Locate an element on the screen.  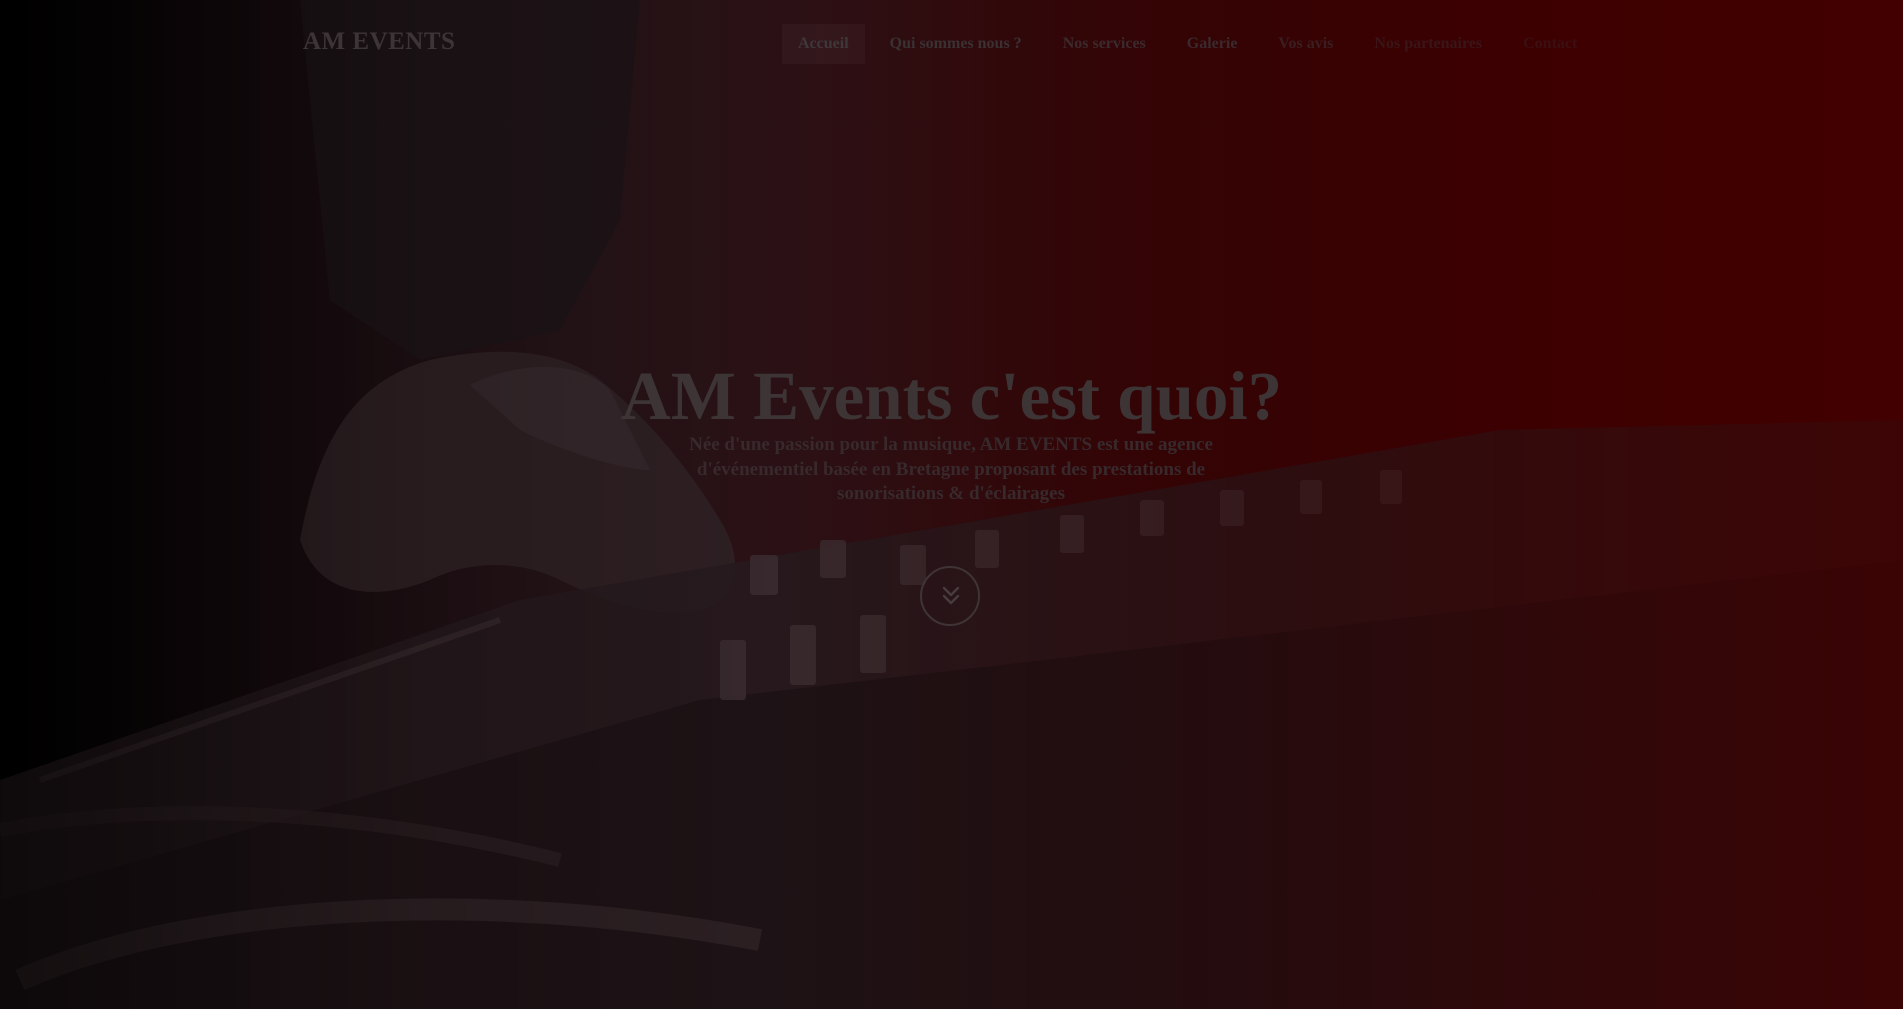
hero-title: AM Events c'est quoi? is located at coordinates (951, 396).